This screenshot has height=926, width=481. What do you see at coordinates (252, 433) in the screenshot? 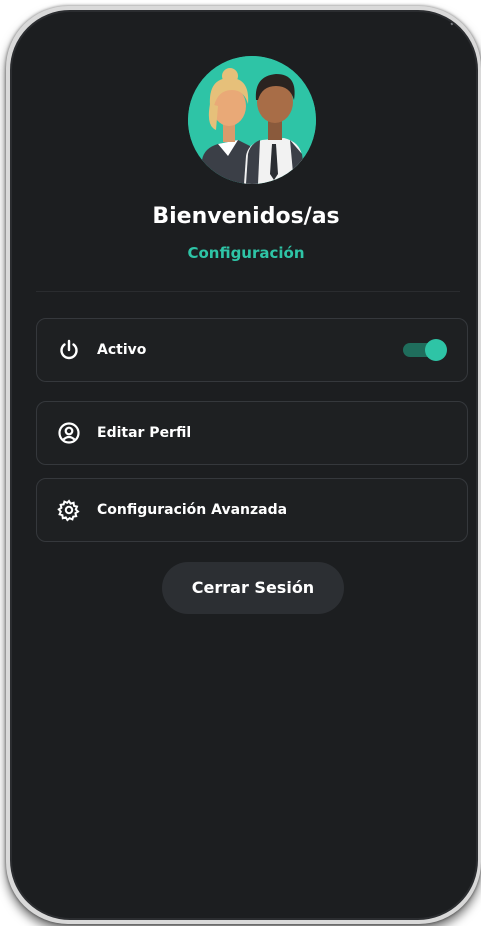
I see `menu-item-editar-perfil: Editar Perfil` at bounding box center [252, 433].